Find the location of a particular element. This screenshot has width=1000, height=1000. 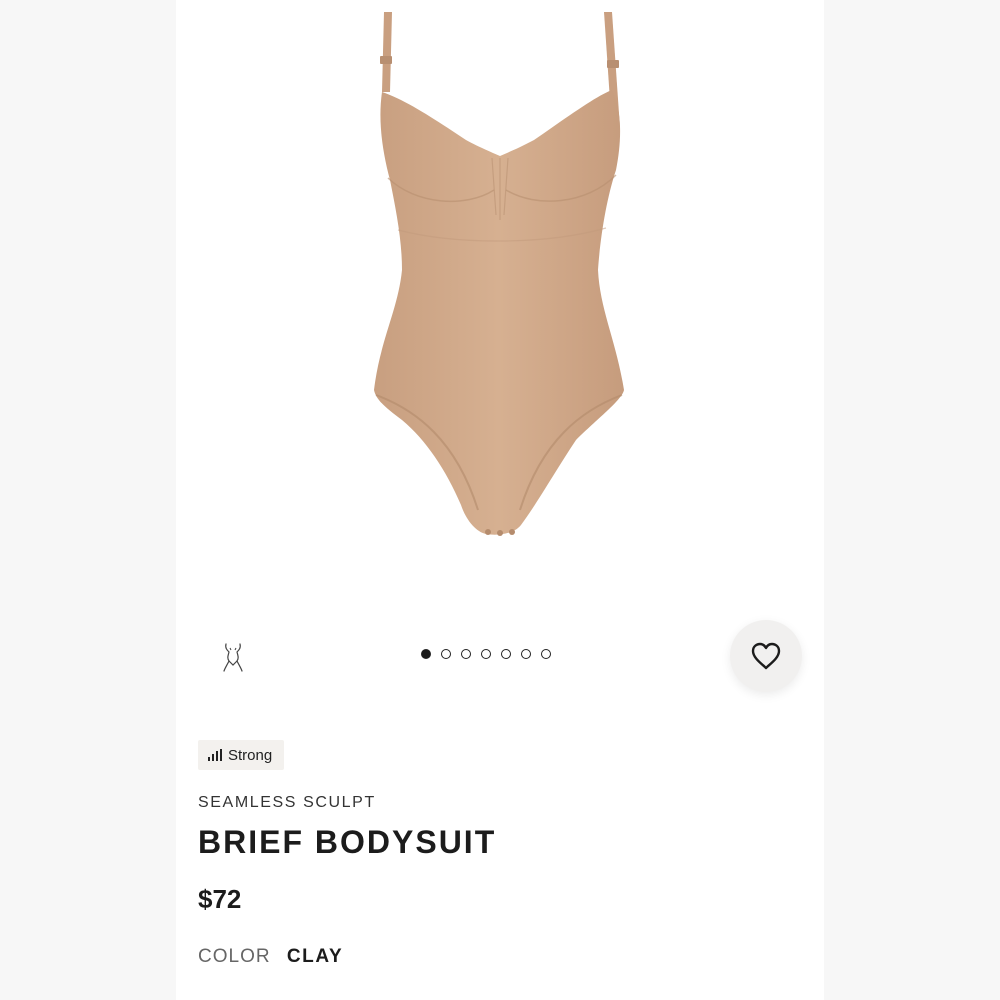

color-label: COLOR is located at coordinates (234, 956).